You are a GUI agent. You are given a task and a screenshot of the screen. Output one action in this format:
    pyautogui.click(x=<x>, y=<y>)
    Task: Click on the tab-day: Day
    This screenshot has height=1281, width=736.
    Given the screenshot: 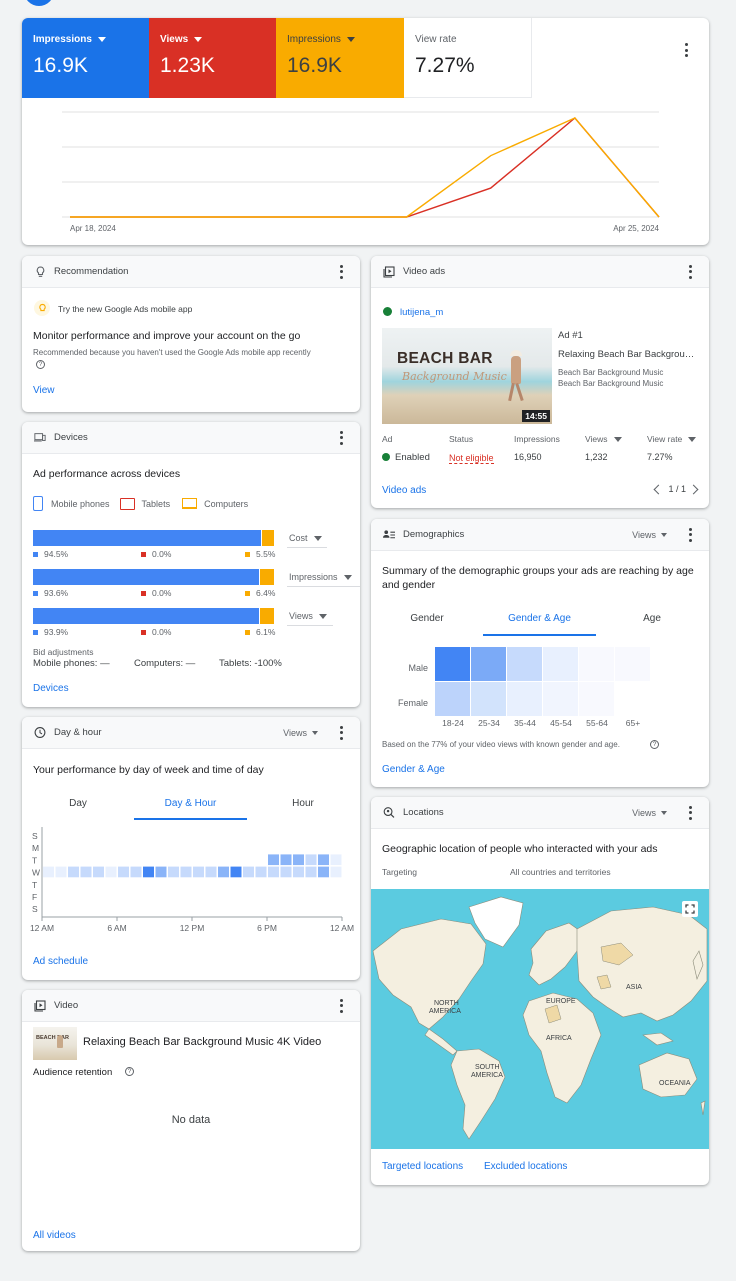 What is the action you would take?
    pyautogui.click(x=78, y=803)
    